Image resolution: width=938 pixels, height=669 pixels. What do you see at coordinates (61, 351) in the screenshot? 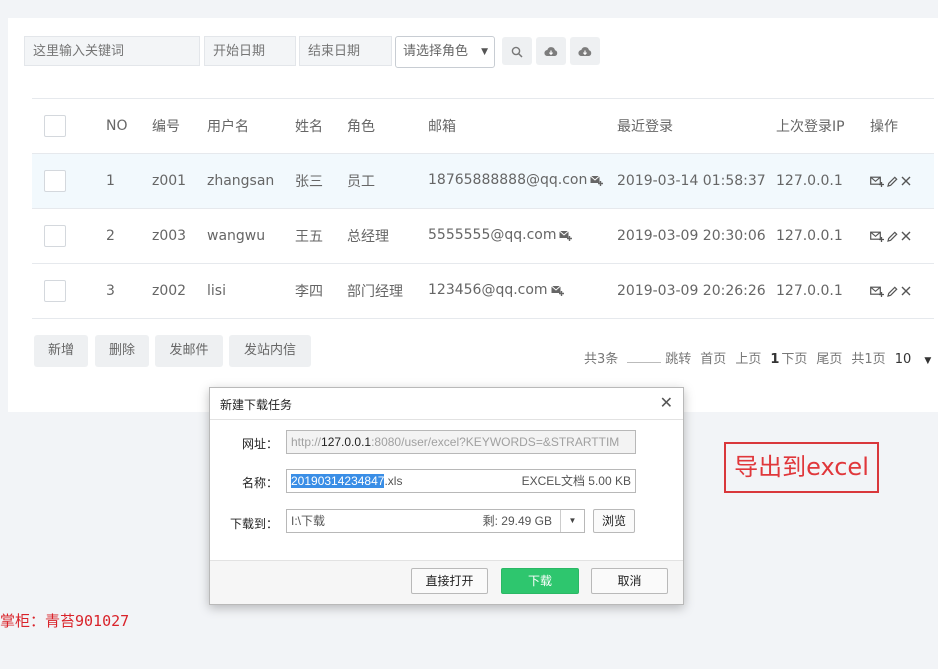
I see `add-button: 新增` at bounding box center [61, 351].